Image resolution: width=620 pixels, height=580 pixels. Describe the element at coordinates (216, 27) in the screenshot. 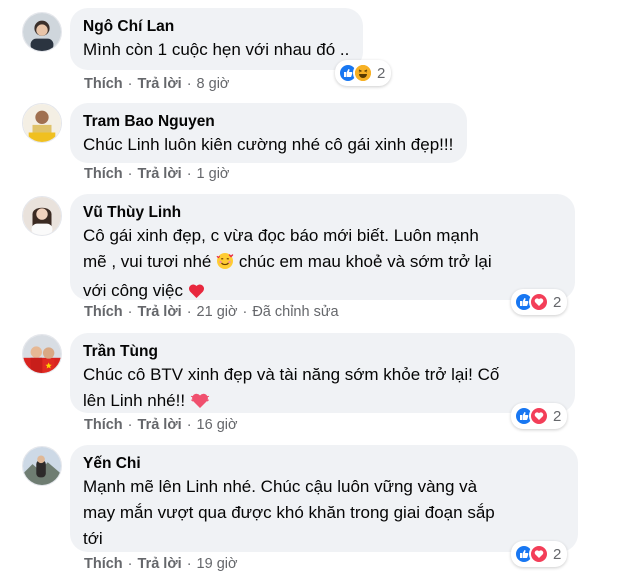

I see `comment-author: Ngô Chí Lan` at that location.